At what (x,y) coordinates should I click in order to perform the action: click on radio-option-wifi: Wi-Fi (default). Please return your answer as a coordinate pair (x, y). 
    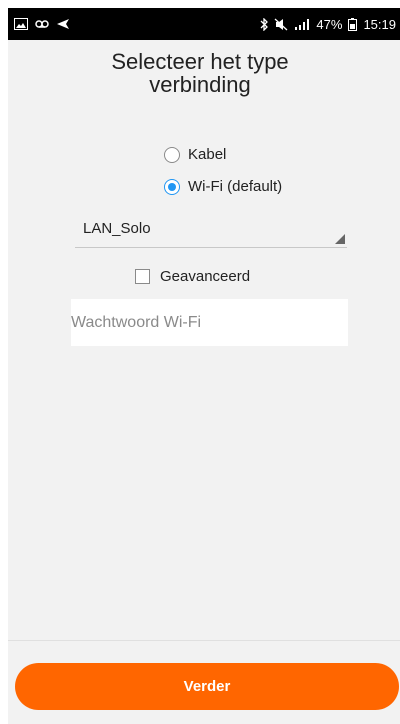
    Looking at the image, I should click on (223, 186).